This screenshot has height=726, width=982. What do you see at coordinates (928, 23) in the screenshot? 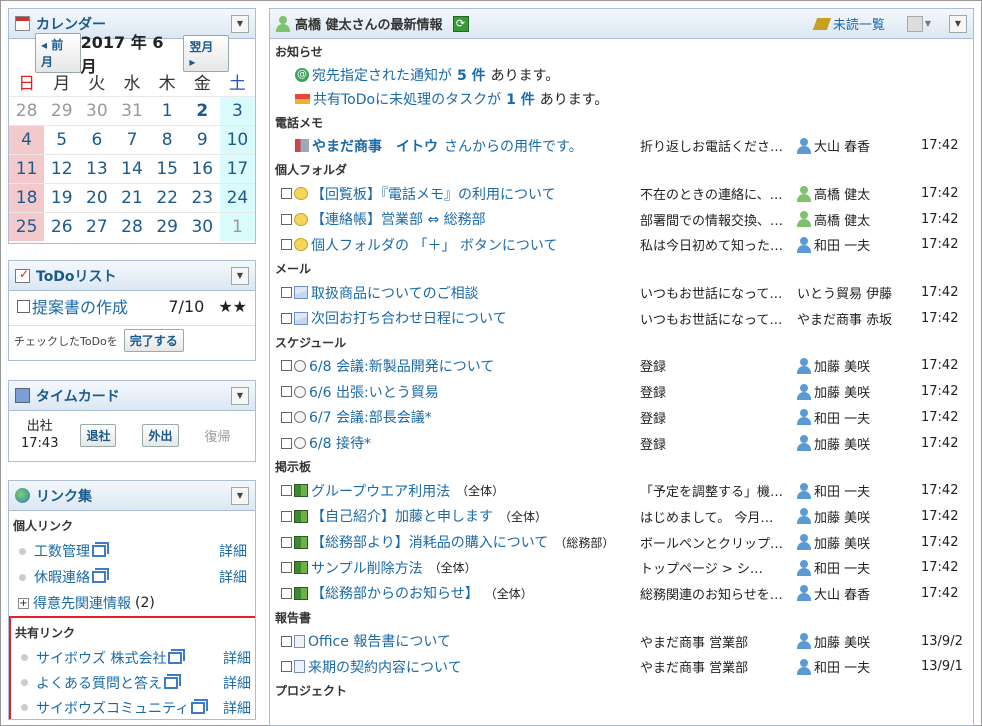
I see `chevron-down-icon: ▼` at bounding box center [928, 23].